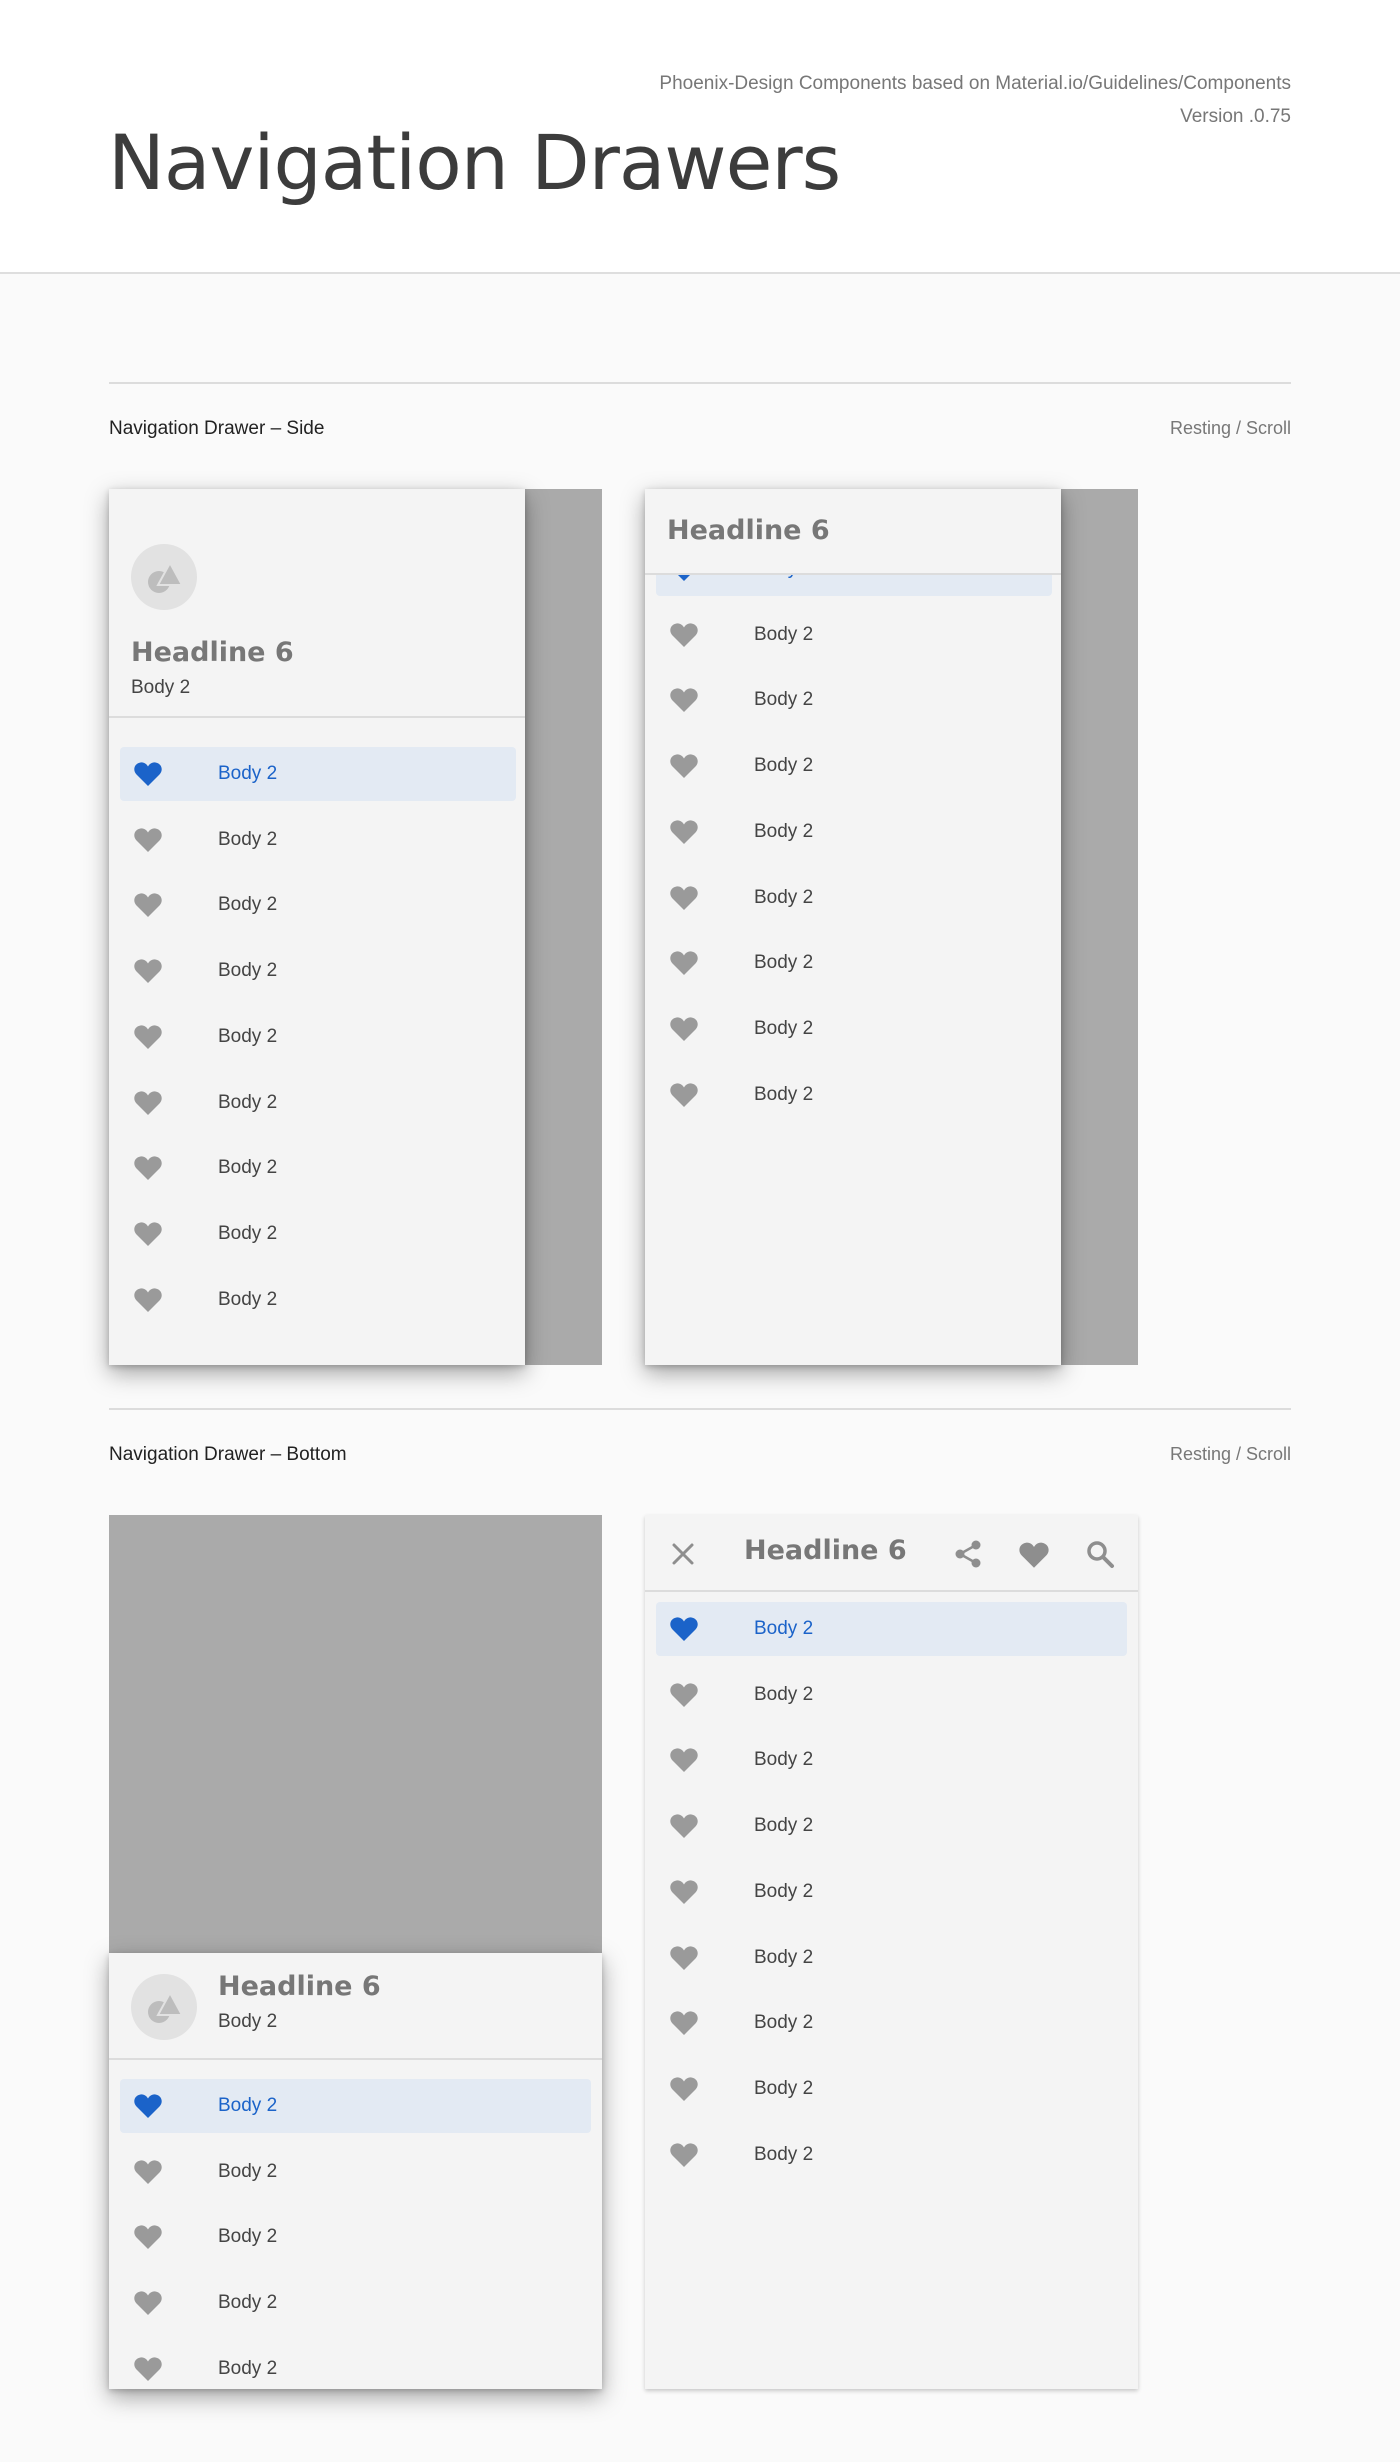  Describe the element at coordinates (217, 428) in the screenshot. I see `section-title-side: Navigation Drawer – Side` at that location.